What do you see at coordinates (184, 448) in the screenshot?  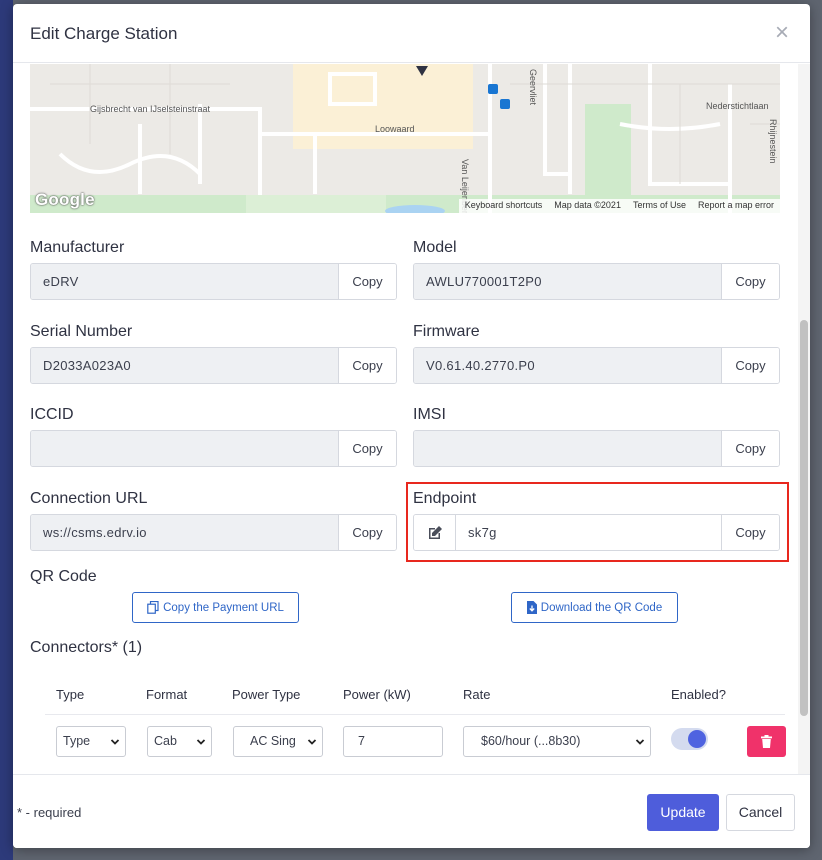 I see `iccid-value` at bounding box center [184, 448].